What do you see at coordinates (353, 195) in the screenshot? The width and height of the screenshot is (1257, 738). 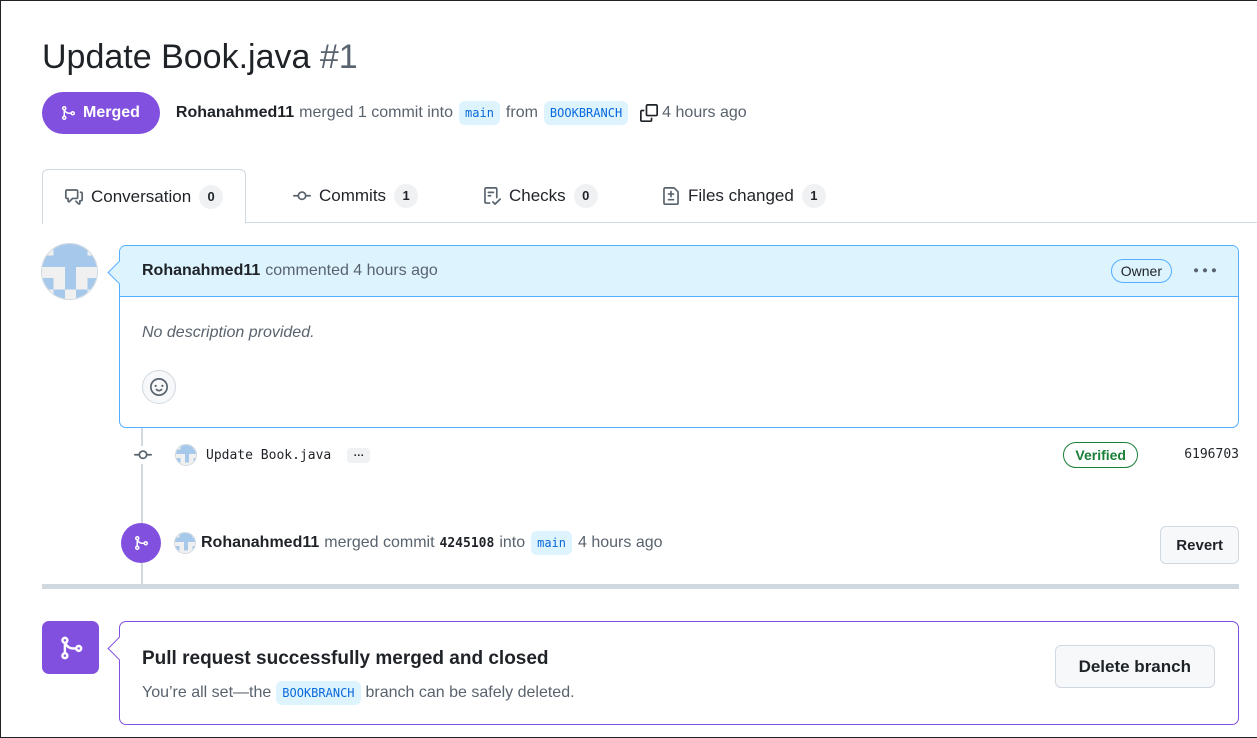 I see `tab-label: Commits` at bounding box center [353, 195].